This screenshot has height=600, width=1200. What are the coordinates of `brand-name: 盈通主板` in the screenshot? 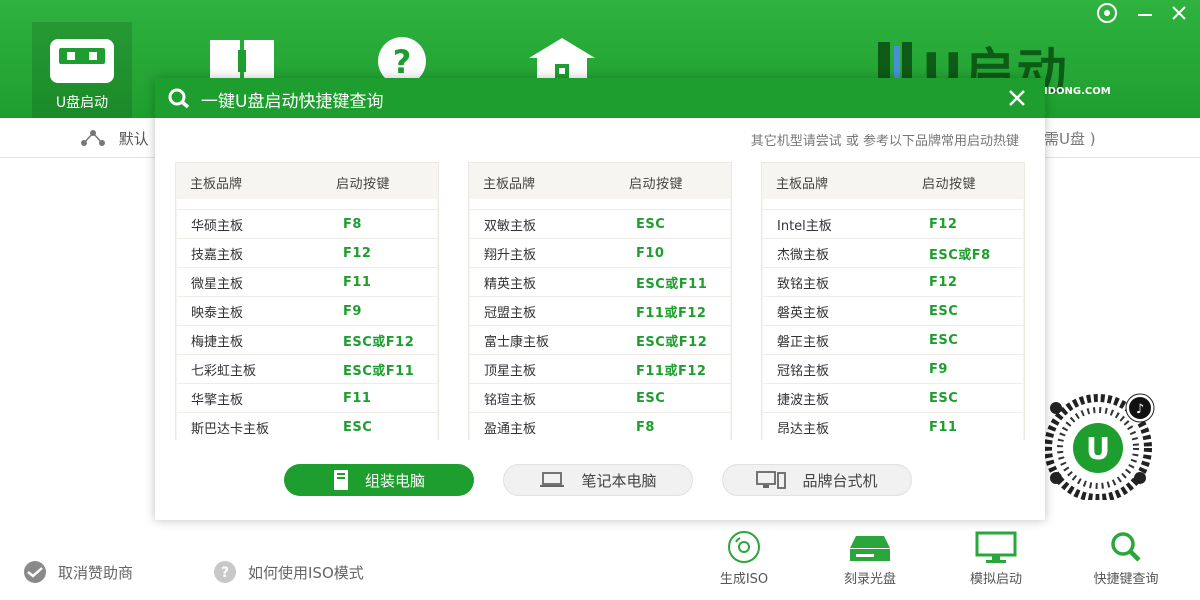 It's located at (510, 429).